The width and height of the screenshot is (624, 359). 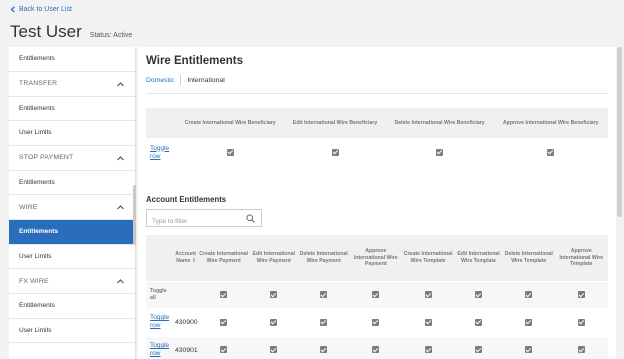 I want to click on back-link-label: Back to User List, so click(x=45, y=9).